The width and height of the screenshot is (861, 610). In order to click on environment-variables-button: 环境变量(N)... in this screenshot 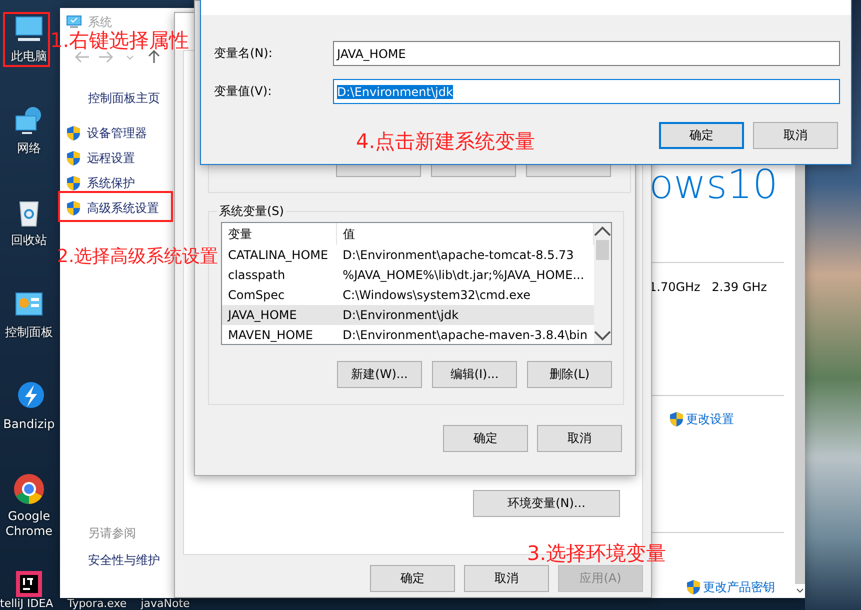, I will do `click(546, 503)`.